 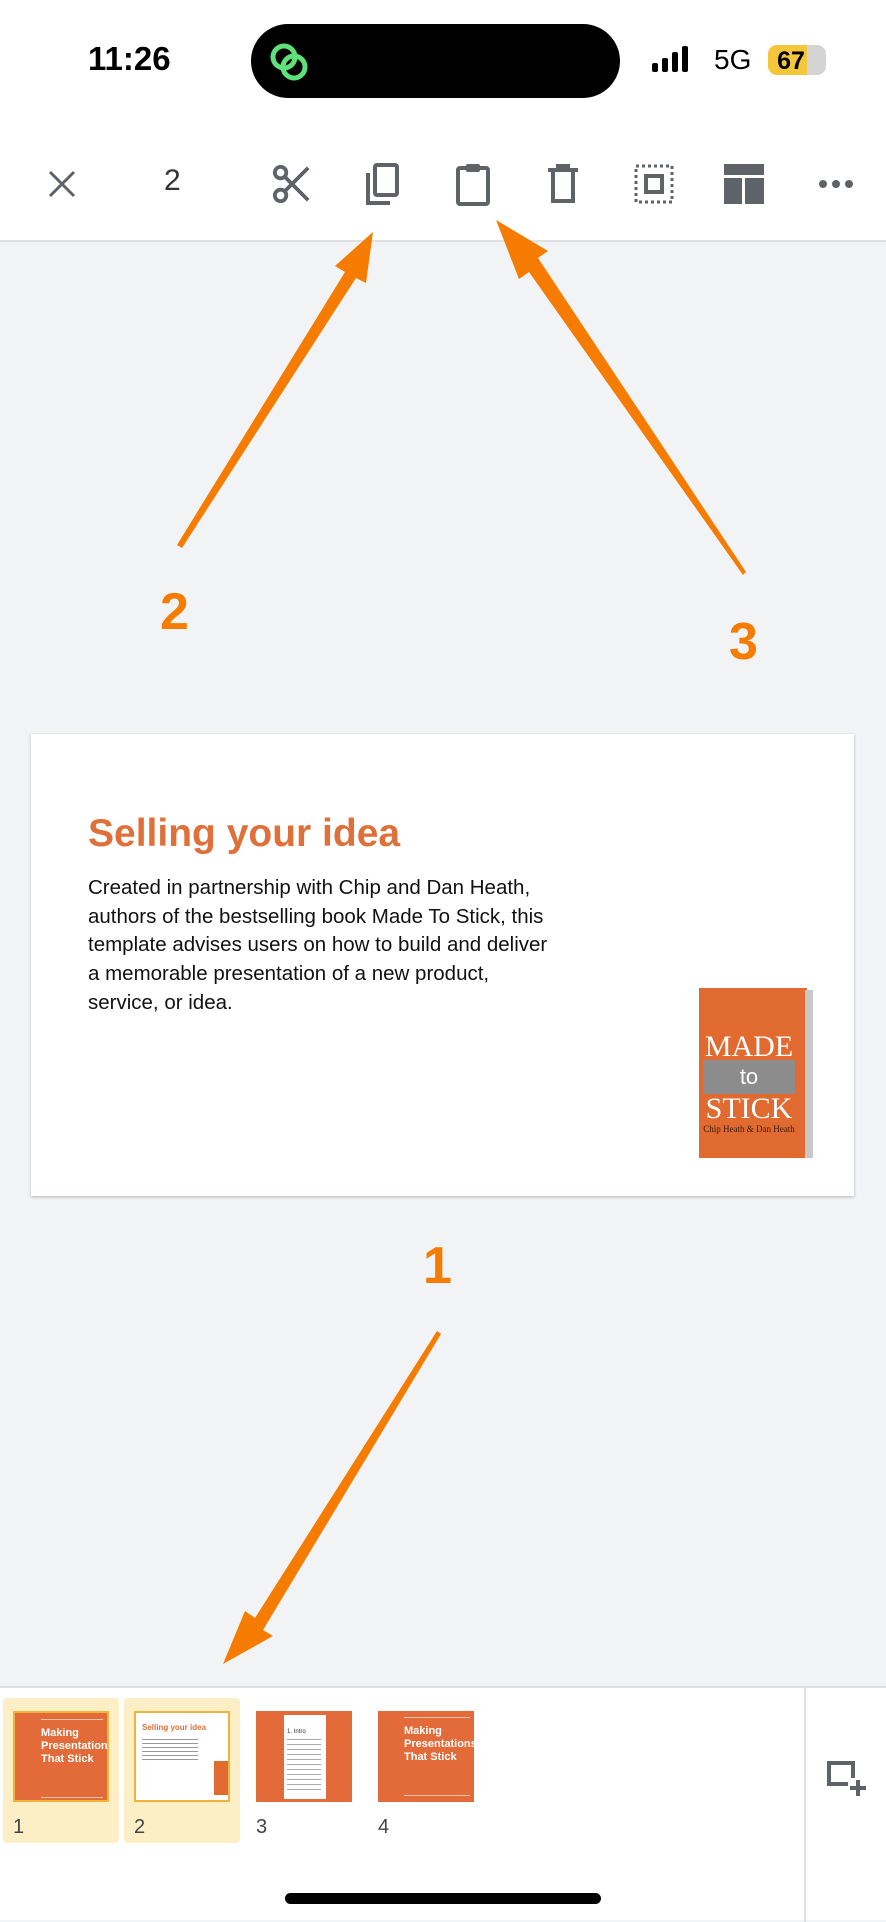 What do you see at coordinates (174, 612) in the screenshot?
I see `annotation-label-2: 2` at bounding box center [174, 612].